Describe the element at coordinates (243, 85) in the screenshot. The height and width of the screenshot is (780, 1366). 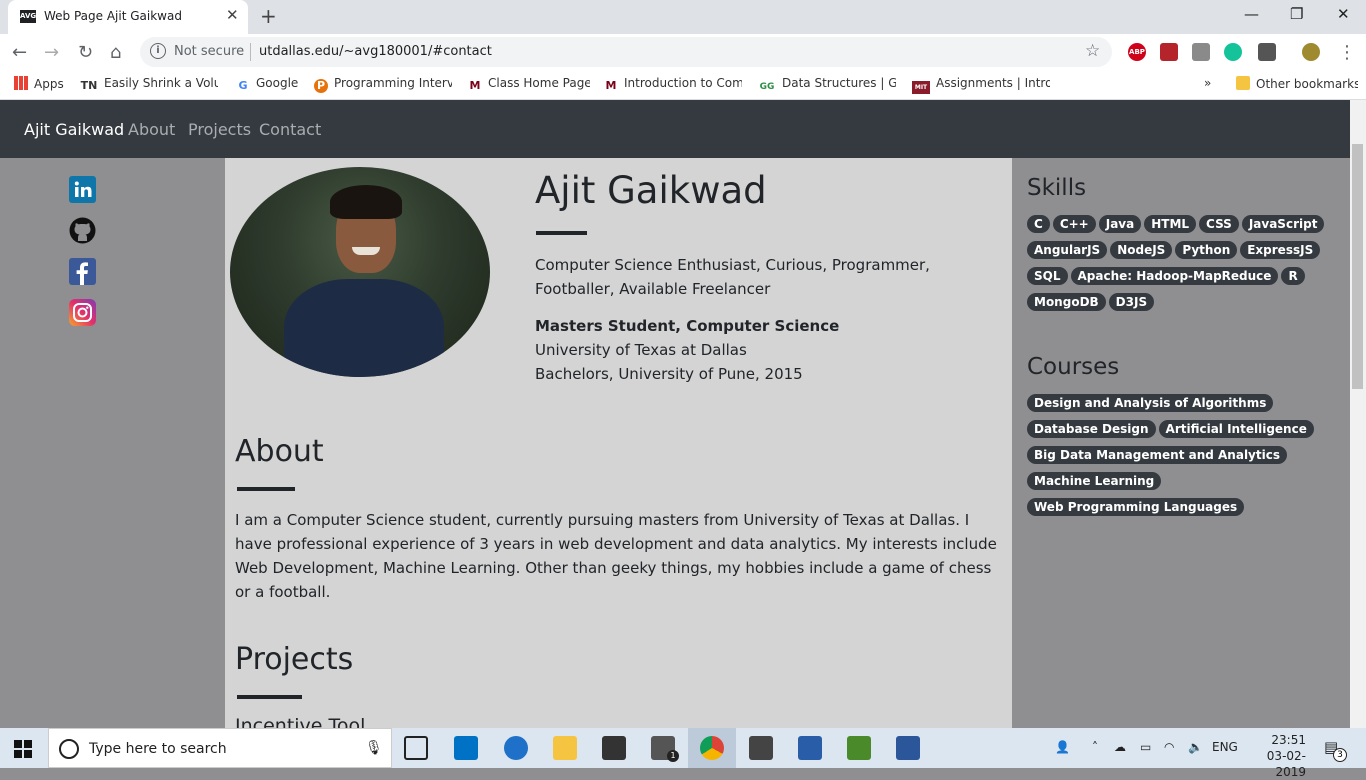
I see `google-icon: G` at that location.